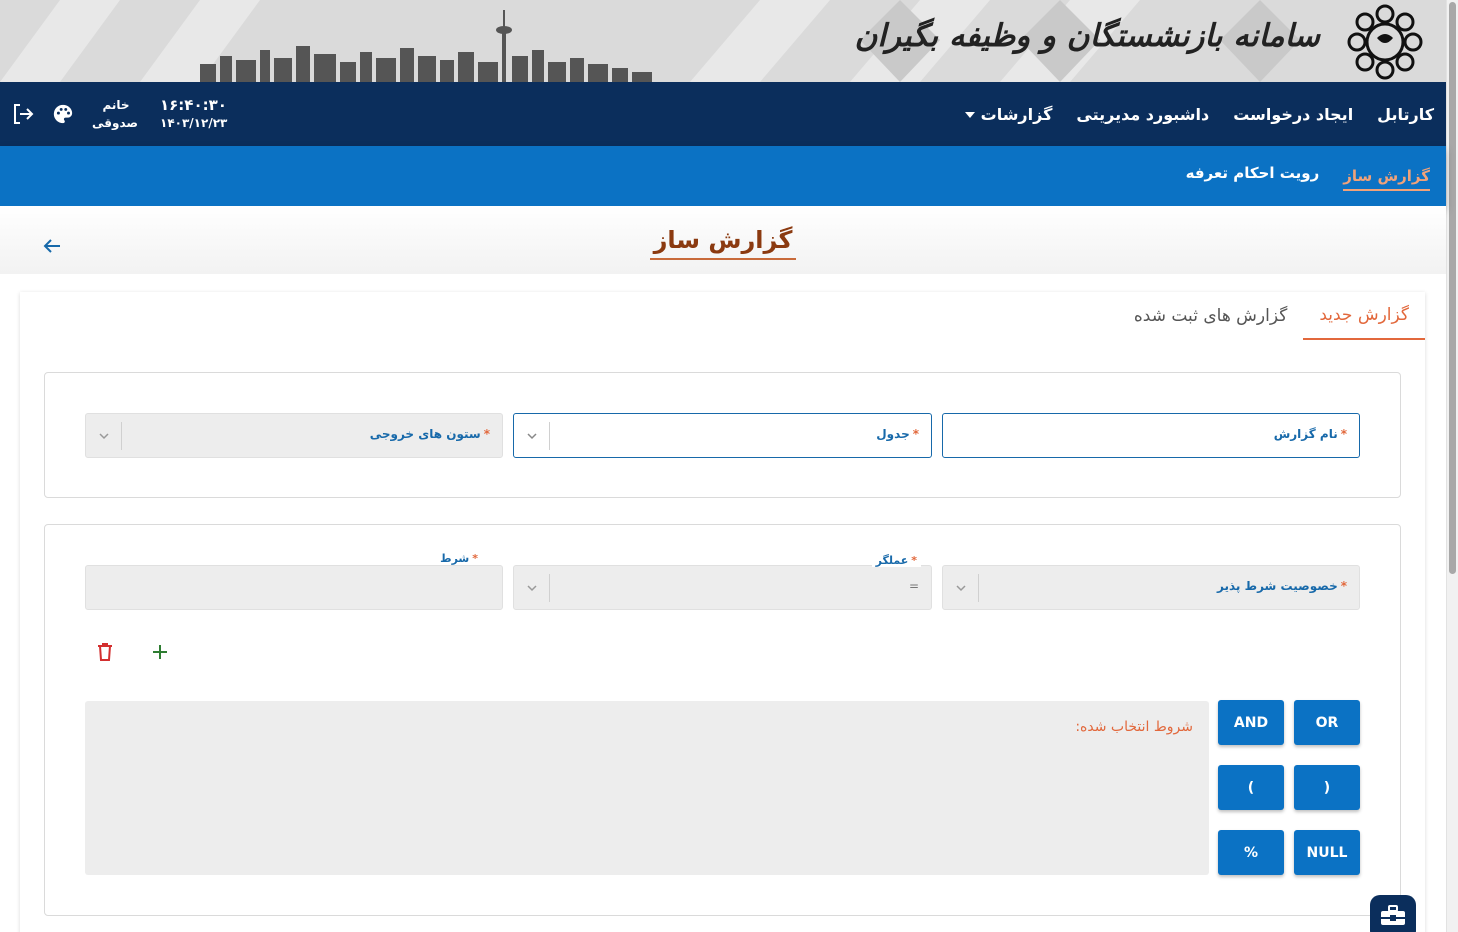 The height and width of the screenshot is (932, 1458). What do you see at coordinates (969, 115) in the screenshot?
I see `caret-down-icon` at bounding box center [969, 115].